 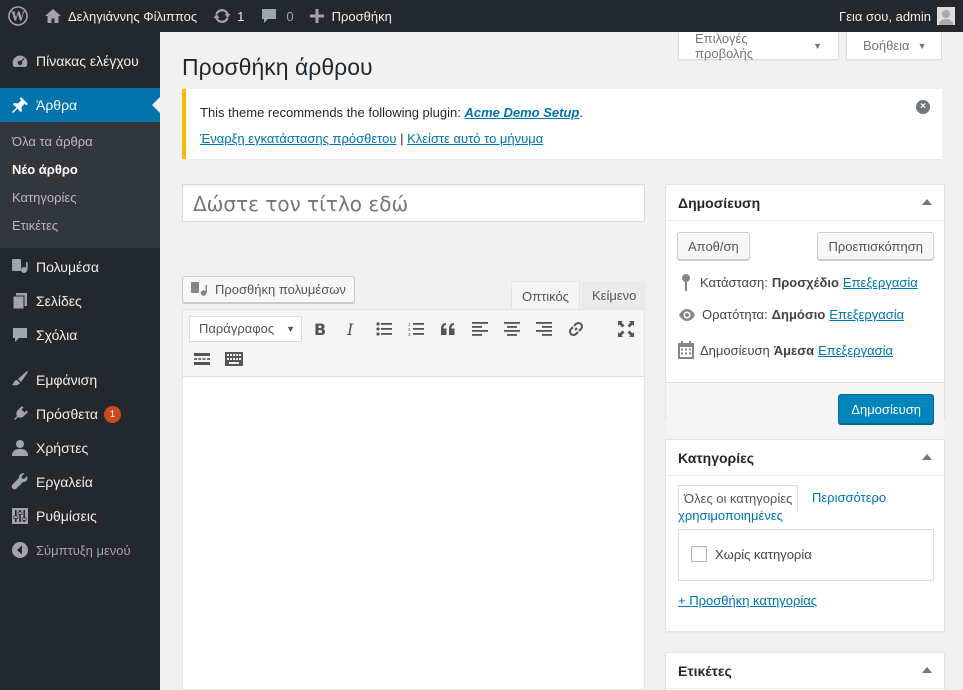 I want to click on submenu-categories: Κατηγορίες, so click(x=80, y=198).